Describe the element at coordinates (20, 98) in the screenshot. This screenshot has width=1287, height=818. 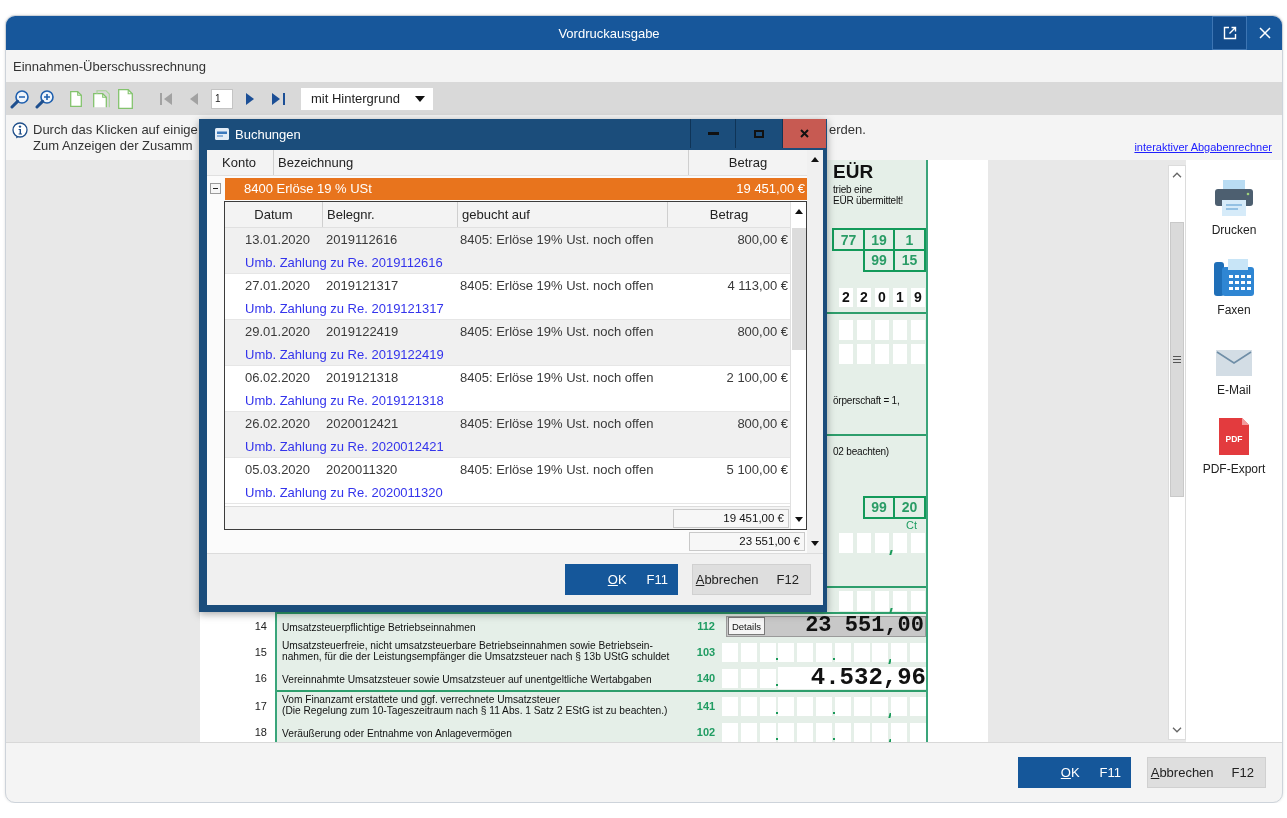
I see `zoom-out-icon` at that location.